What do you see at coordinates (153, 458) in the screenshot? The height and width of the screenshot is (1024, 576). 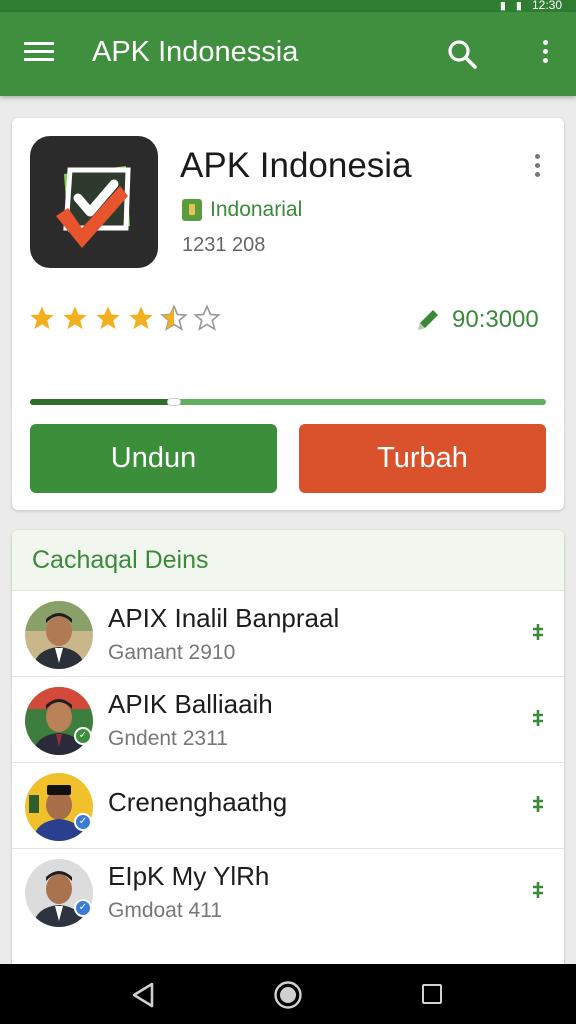 I see `download-button: Undun` at bounding box center [153, 458].